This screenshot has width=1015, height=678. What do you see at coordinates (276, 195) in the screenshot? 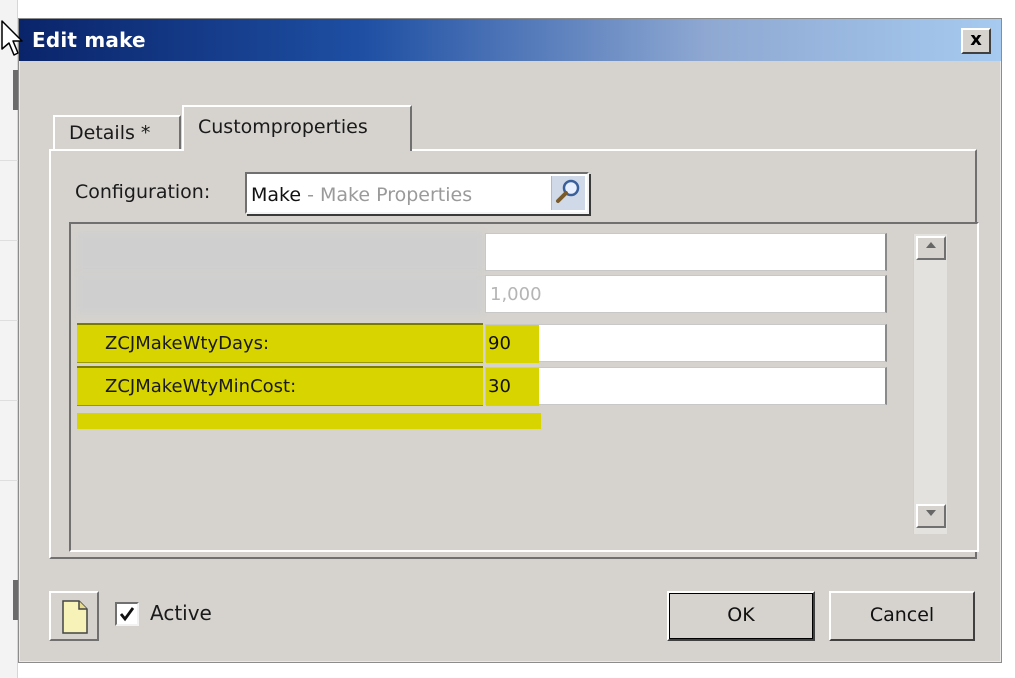
I see `configuration-value-main: Make` at bounding box center [276, 195].